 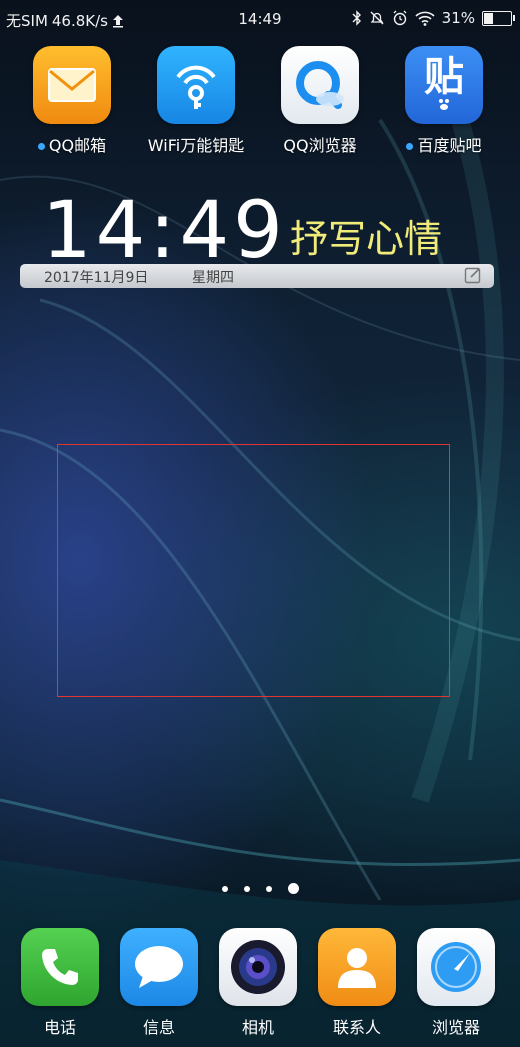 What do you see at coordinates (366, 235) in the screenshot?
I see `mood-button: 抒写心情` at bounding box center [366, 235].